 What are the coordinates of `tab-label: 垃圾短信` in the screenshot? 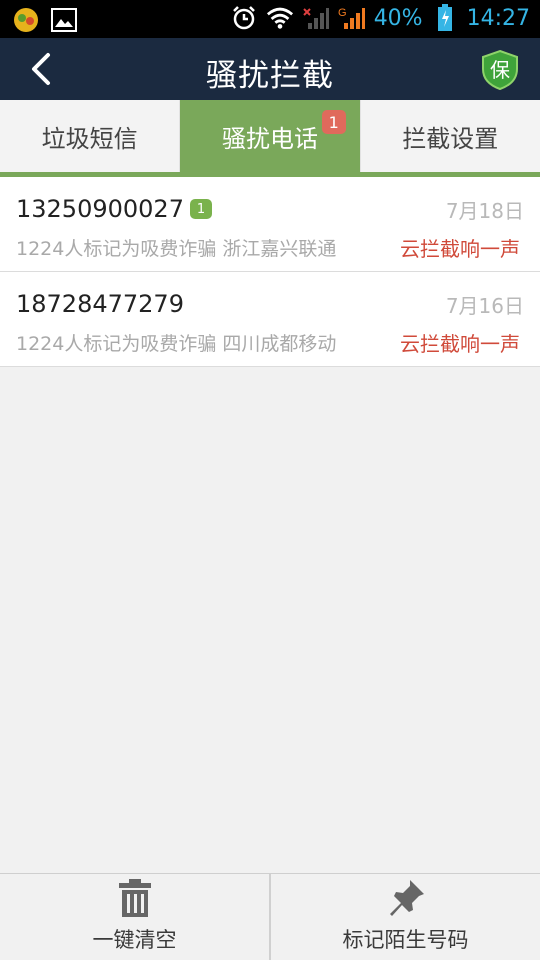 It's located at (89, 138).